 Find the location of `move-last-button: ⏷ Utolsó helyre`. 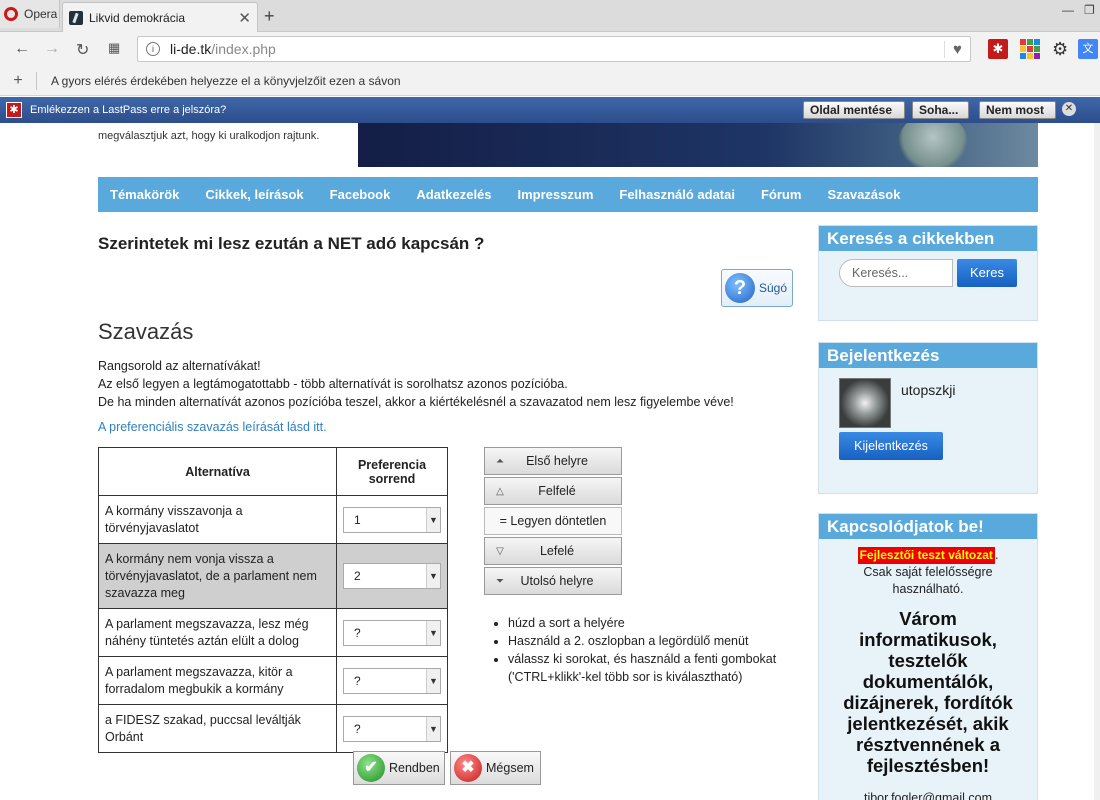

move-last-button: ⏷ Utolsó helyre is located at coordinates (553, 581).